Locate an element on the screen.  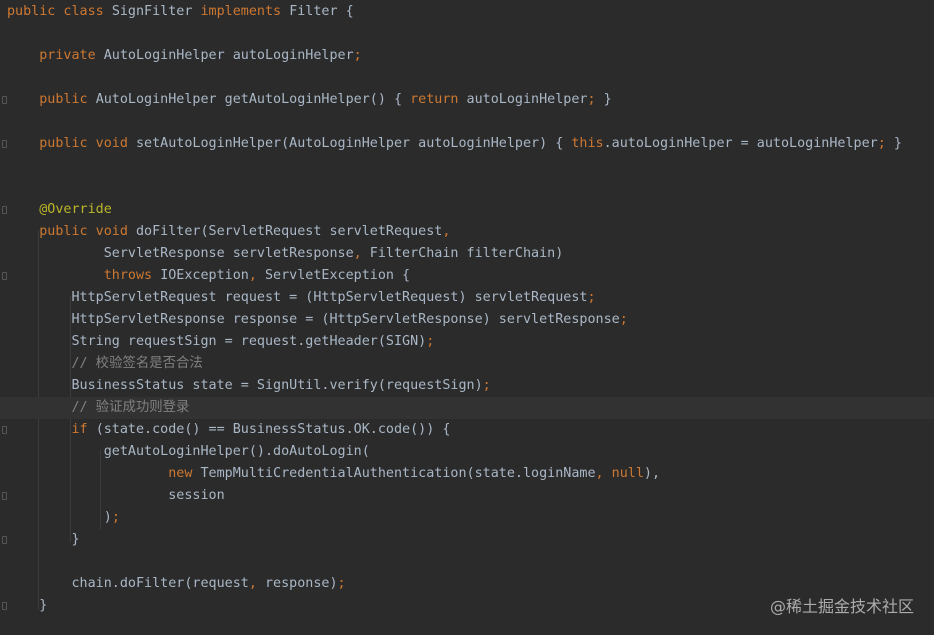
code-line-text: throws IOException, ServletException { is located at coordinates (208, 276).